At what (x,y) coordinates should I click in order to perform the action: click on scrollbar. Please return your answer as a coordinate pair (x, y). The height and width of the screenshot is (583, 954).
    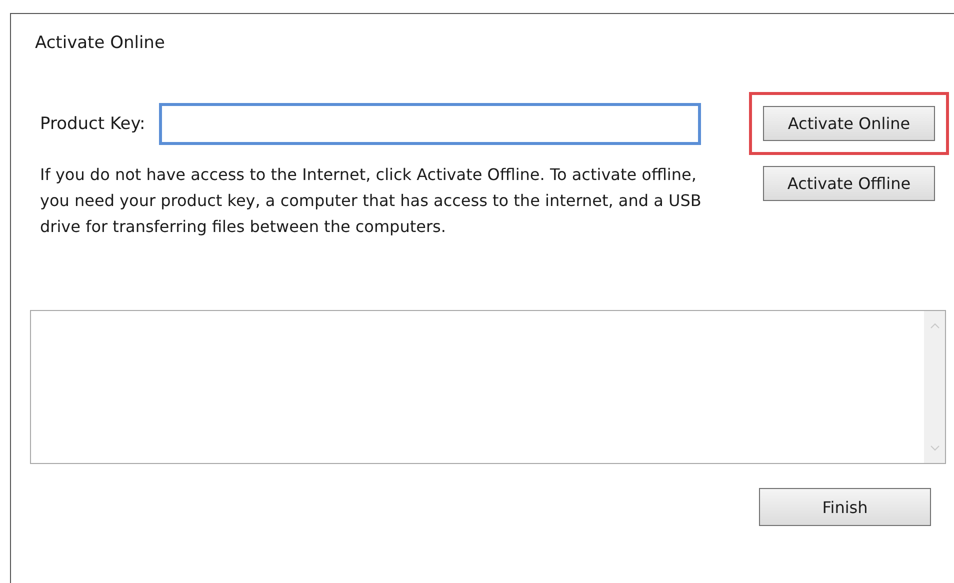
    Looking at the image, I should click on (934, 387).